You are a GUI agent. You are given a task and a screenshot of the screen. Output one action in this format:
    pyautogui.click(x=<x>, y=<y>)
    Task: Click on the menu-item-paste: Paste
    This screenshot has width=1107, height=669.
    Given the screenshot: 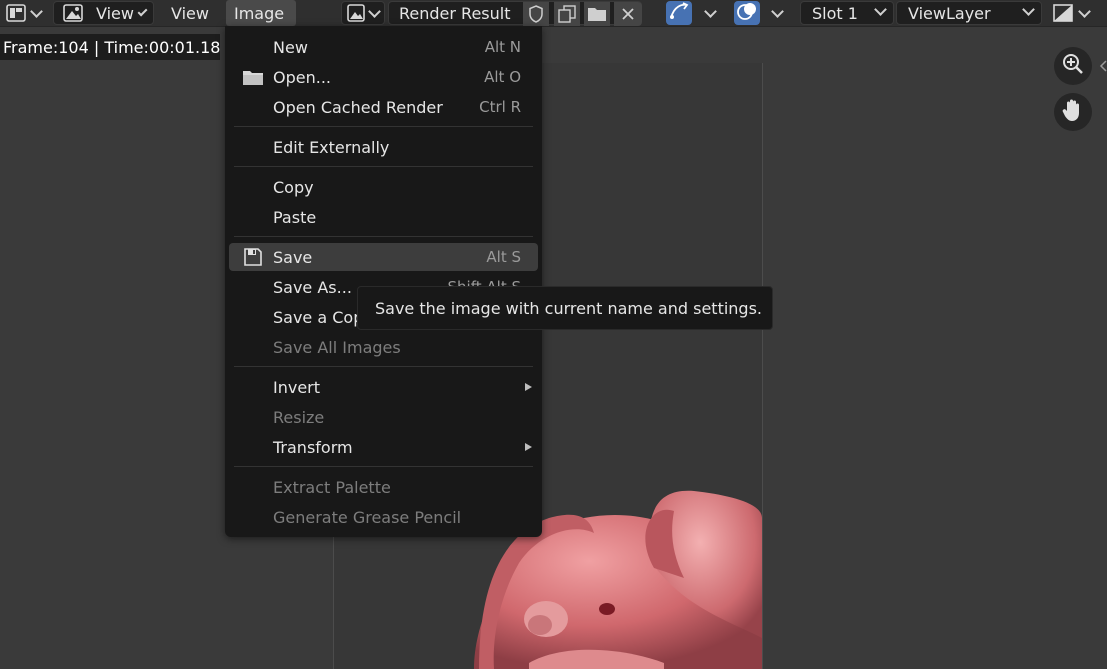 What is the action you would take?
    pyautogui.click(x=383, y=217)
    